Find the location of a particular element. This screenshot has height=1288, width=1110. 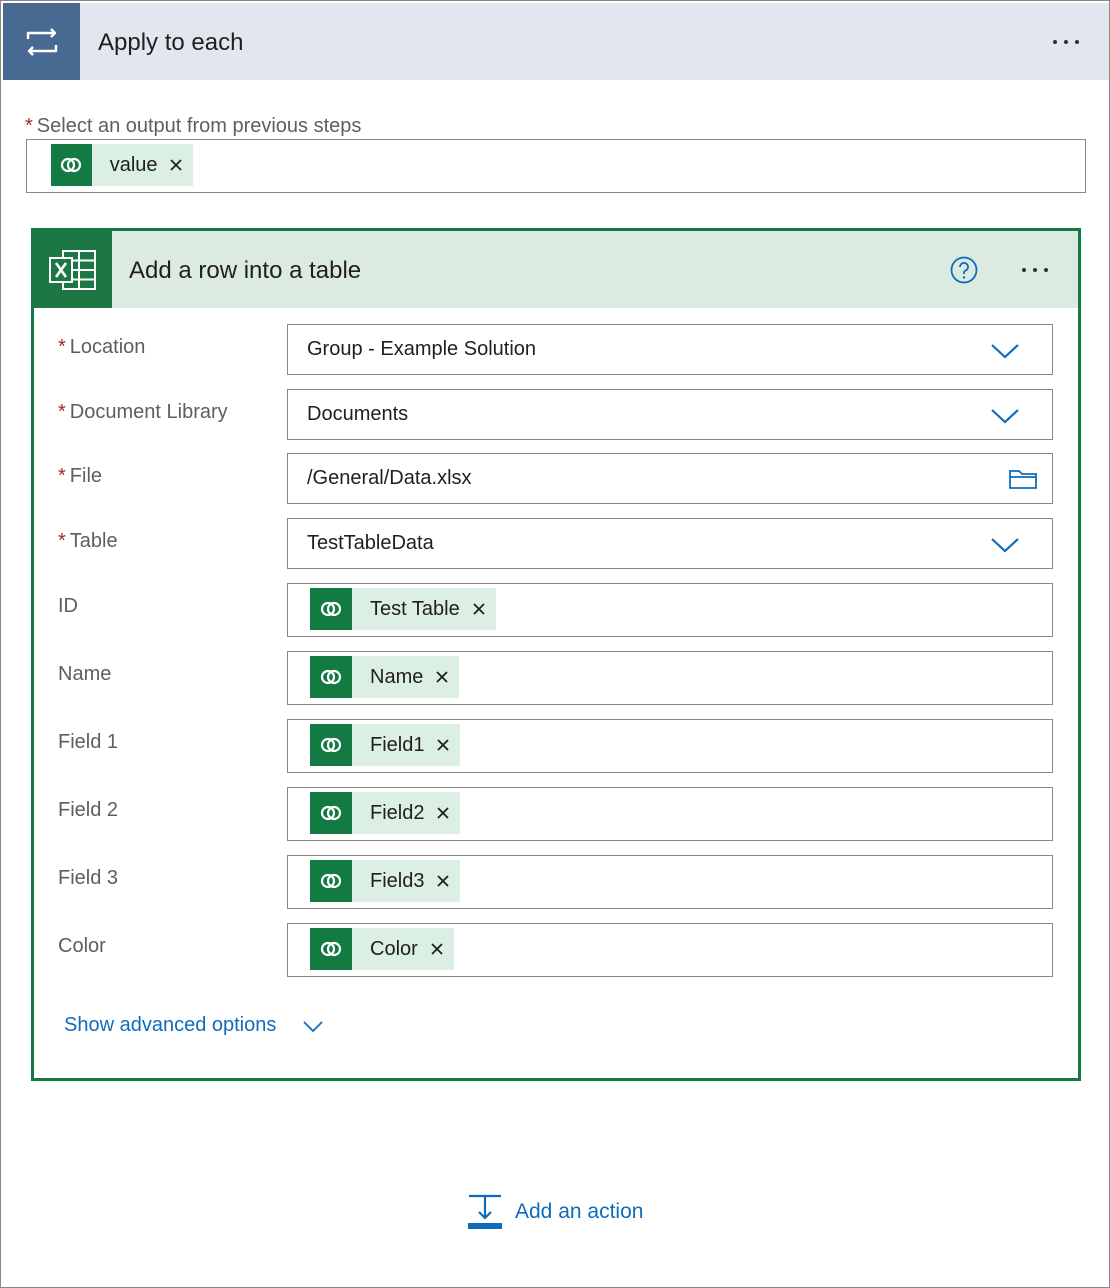

help-icon is located at coordinates (964, 270).